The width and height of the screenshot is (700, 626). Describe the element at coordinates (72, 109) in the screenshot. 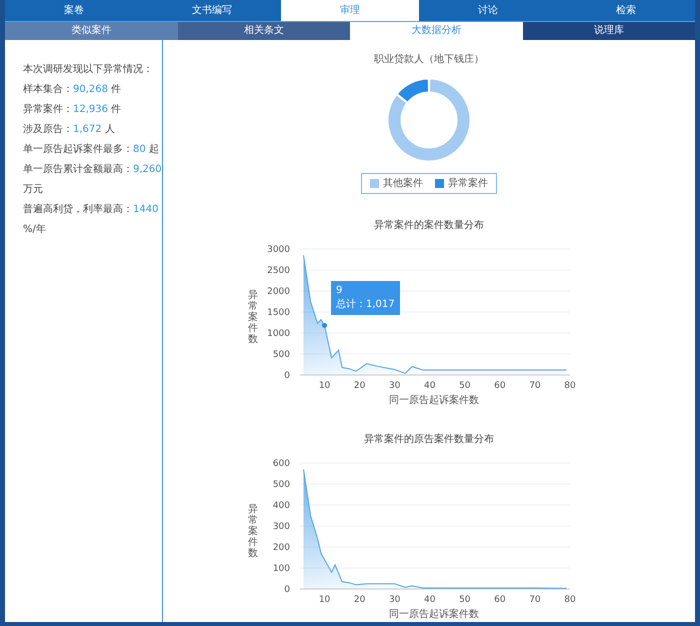

I see `summary-line: 异常案件：12,936 件` at that location.